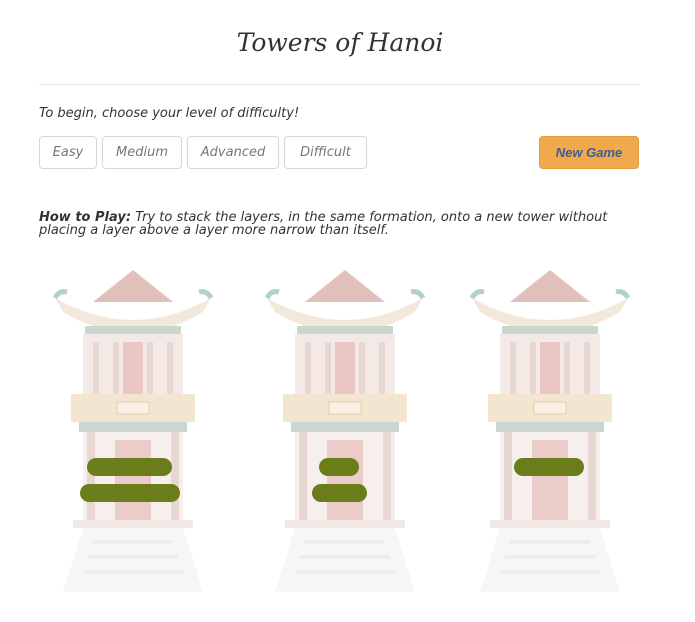  I want to click on easy-button: Easy, so click(68, 152).